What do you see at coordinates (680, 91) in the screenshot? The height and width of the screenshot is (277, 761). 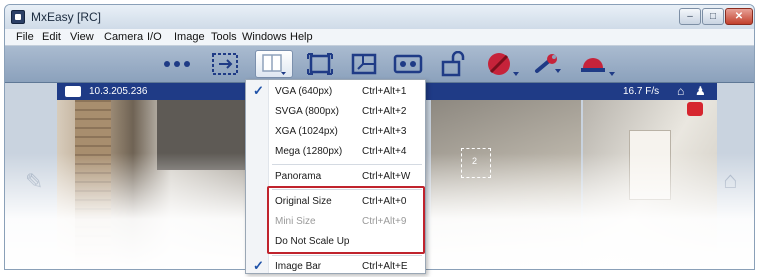 I see `home-arrow-icon: ⌂` at bounding box center [680, 91].